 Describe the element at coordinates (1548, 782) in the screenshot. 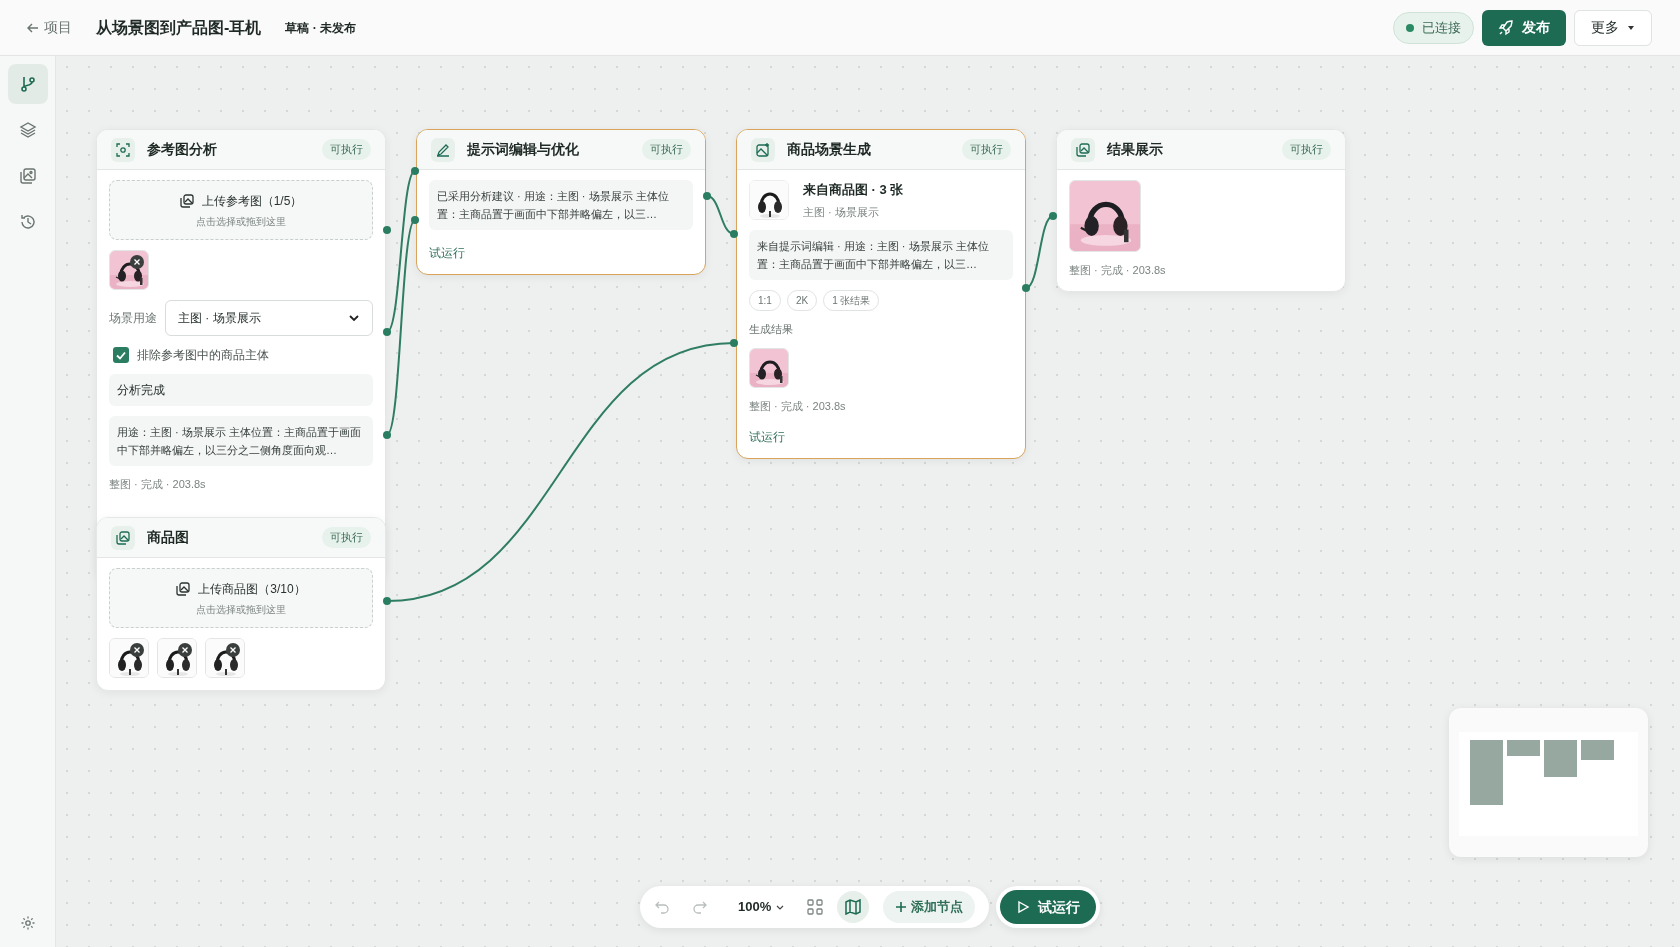

I see `minimap` at that location.